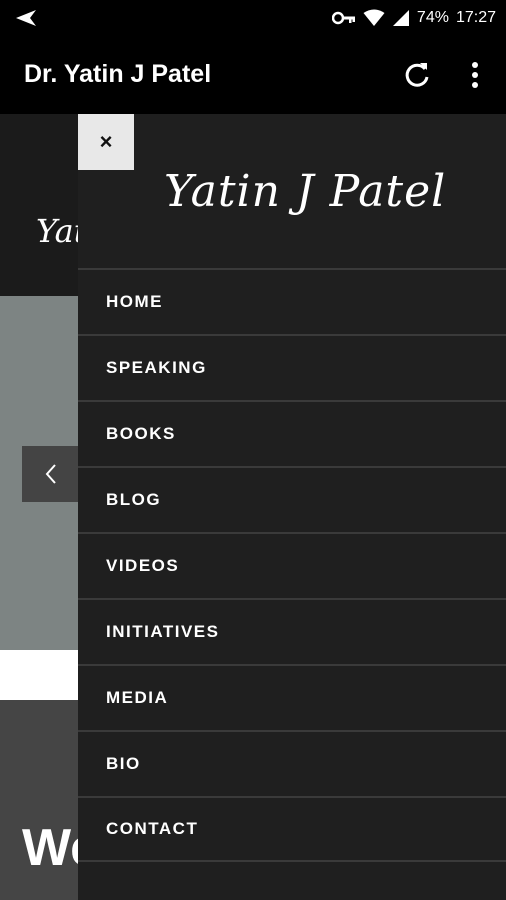  I want to click on nav-item-home: HOME, so click(292, 301).